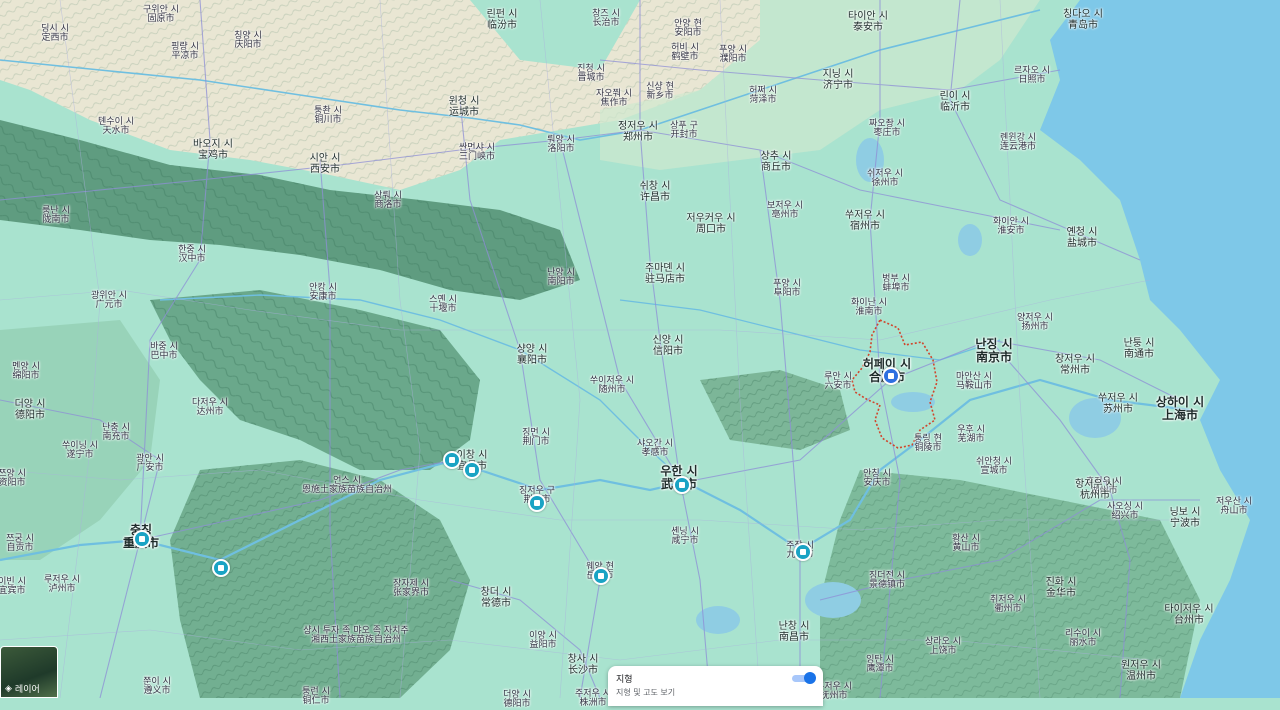  What do you see at coordinates (323, 293) in the screenshot?
I see `city-label-ankang: 안캉 시 安康市` at bounding box center [323, 293].